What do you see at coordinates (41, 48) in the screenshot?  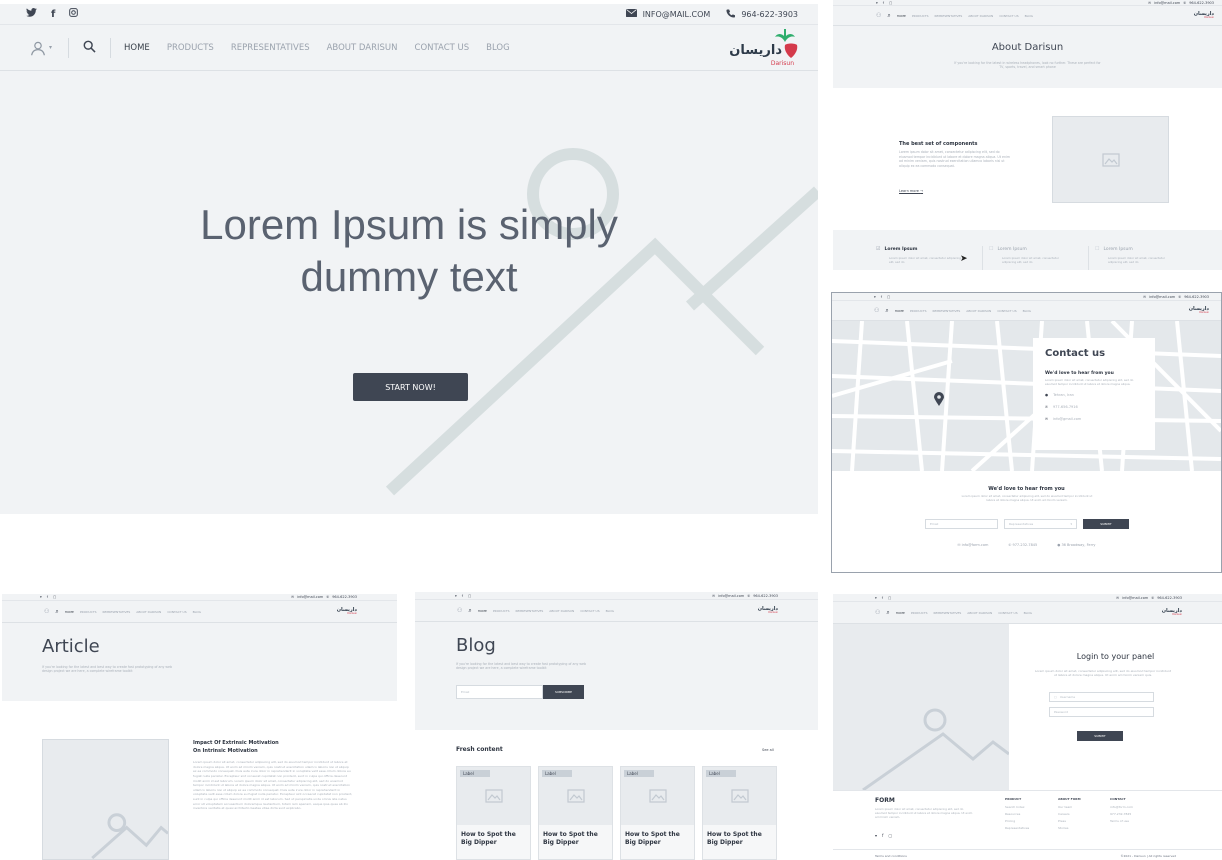 I see `user-icon: ▾` at bounding box center [41, 48].